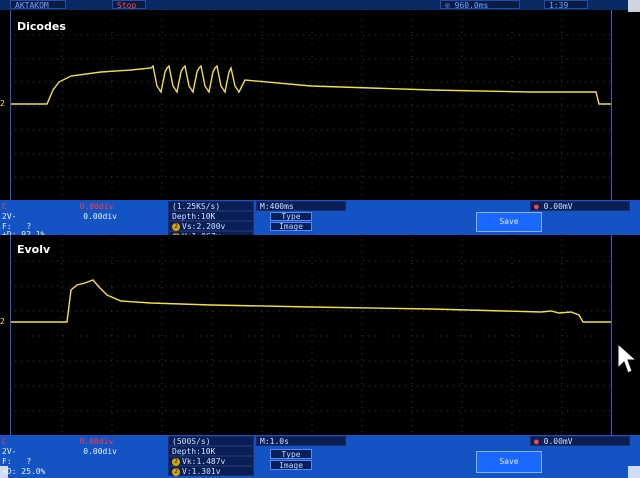  Describe the element at coordinates (291, 216) in the screenshot. I see `type-label: Type` at that location.